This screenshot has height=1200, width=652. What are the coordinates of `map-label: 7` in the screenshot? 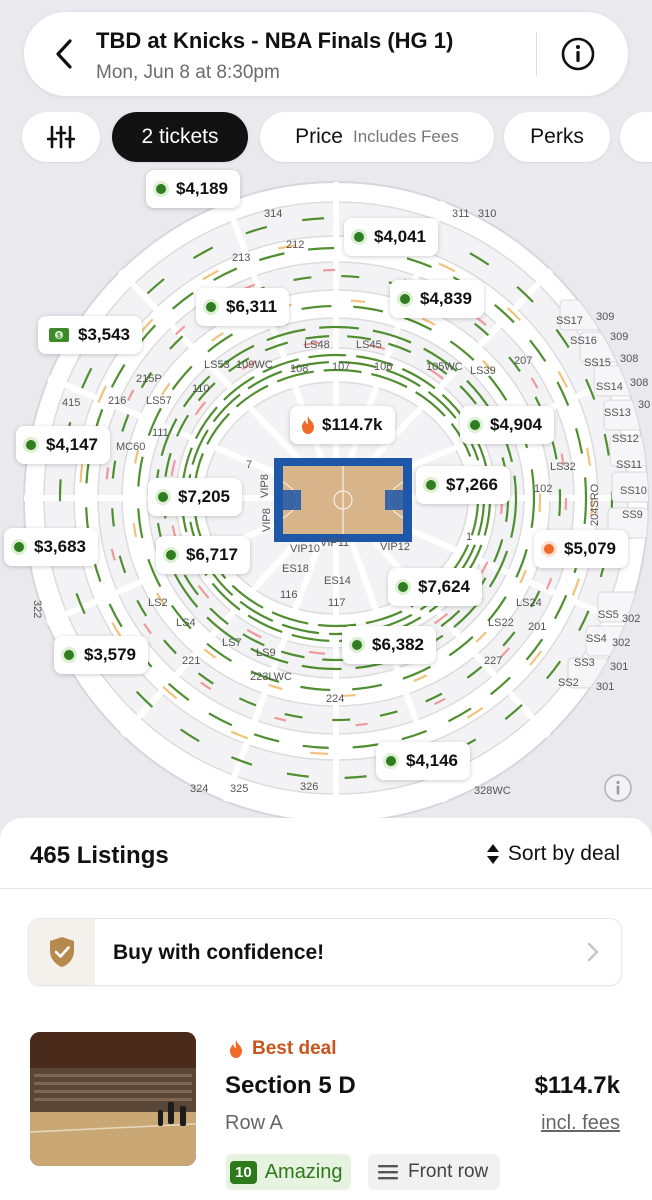 It's located at (249, 465).